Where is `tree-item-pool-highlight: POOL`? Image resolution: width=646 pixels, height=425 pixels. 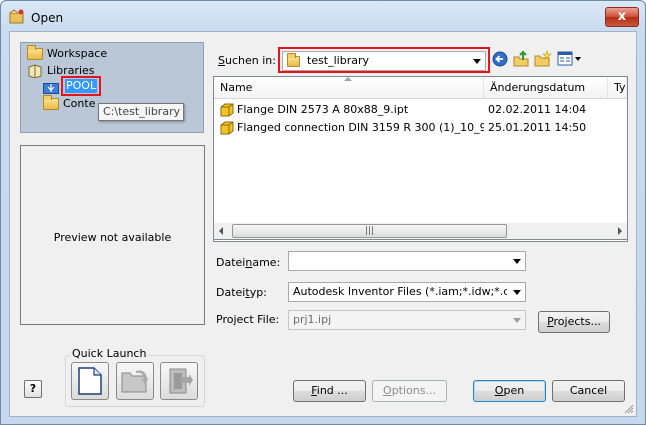
tree-item-pool-highlight: POOL is located at coordinates (81, 86).